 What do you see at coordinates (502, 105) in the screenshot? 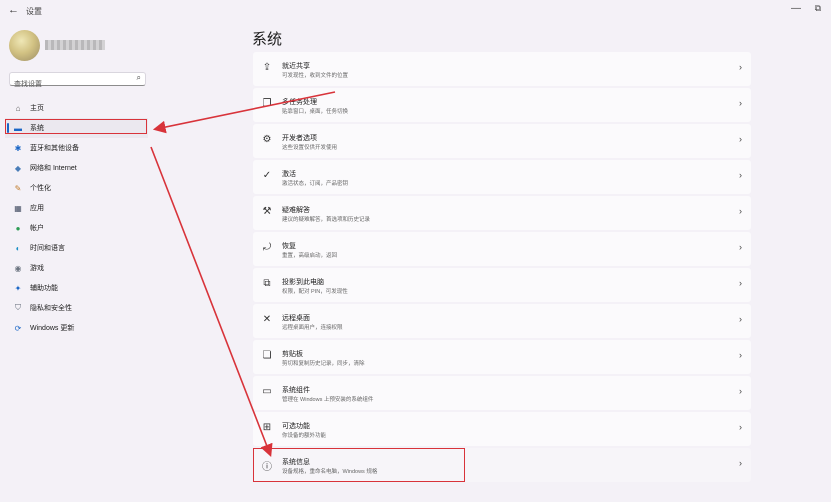
I see `settings-card-1: ❐ 多任务处理贴靠窗口，桌面，任务切换 ›` at bounding box center [502, 105].